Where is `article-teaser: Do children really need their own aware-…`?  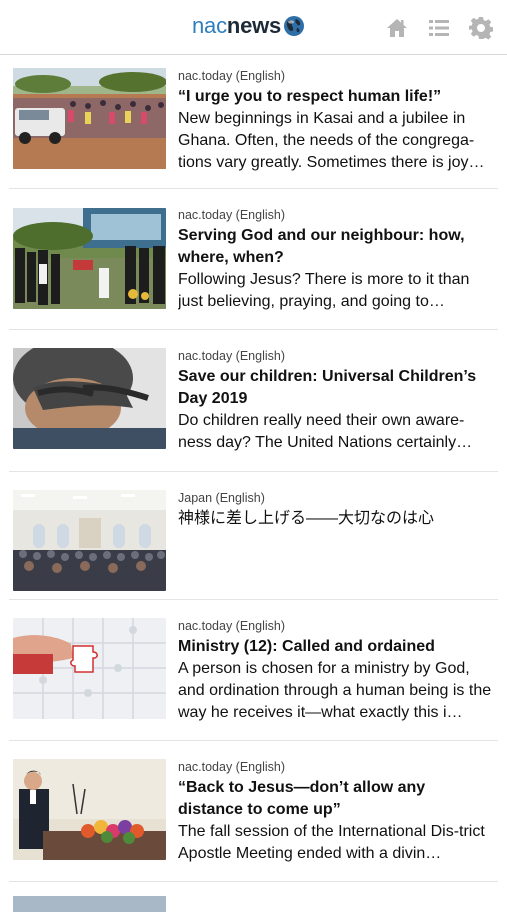
article-teaser: Do children really need their own aware-… is located at coordinates (325, 431).